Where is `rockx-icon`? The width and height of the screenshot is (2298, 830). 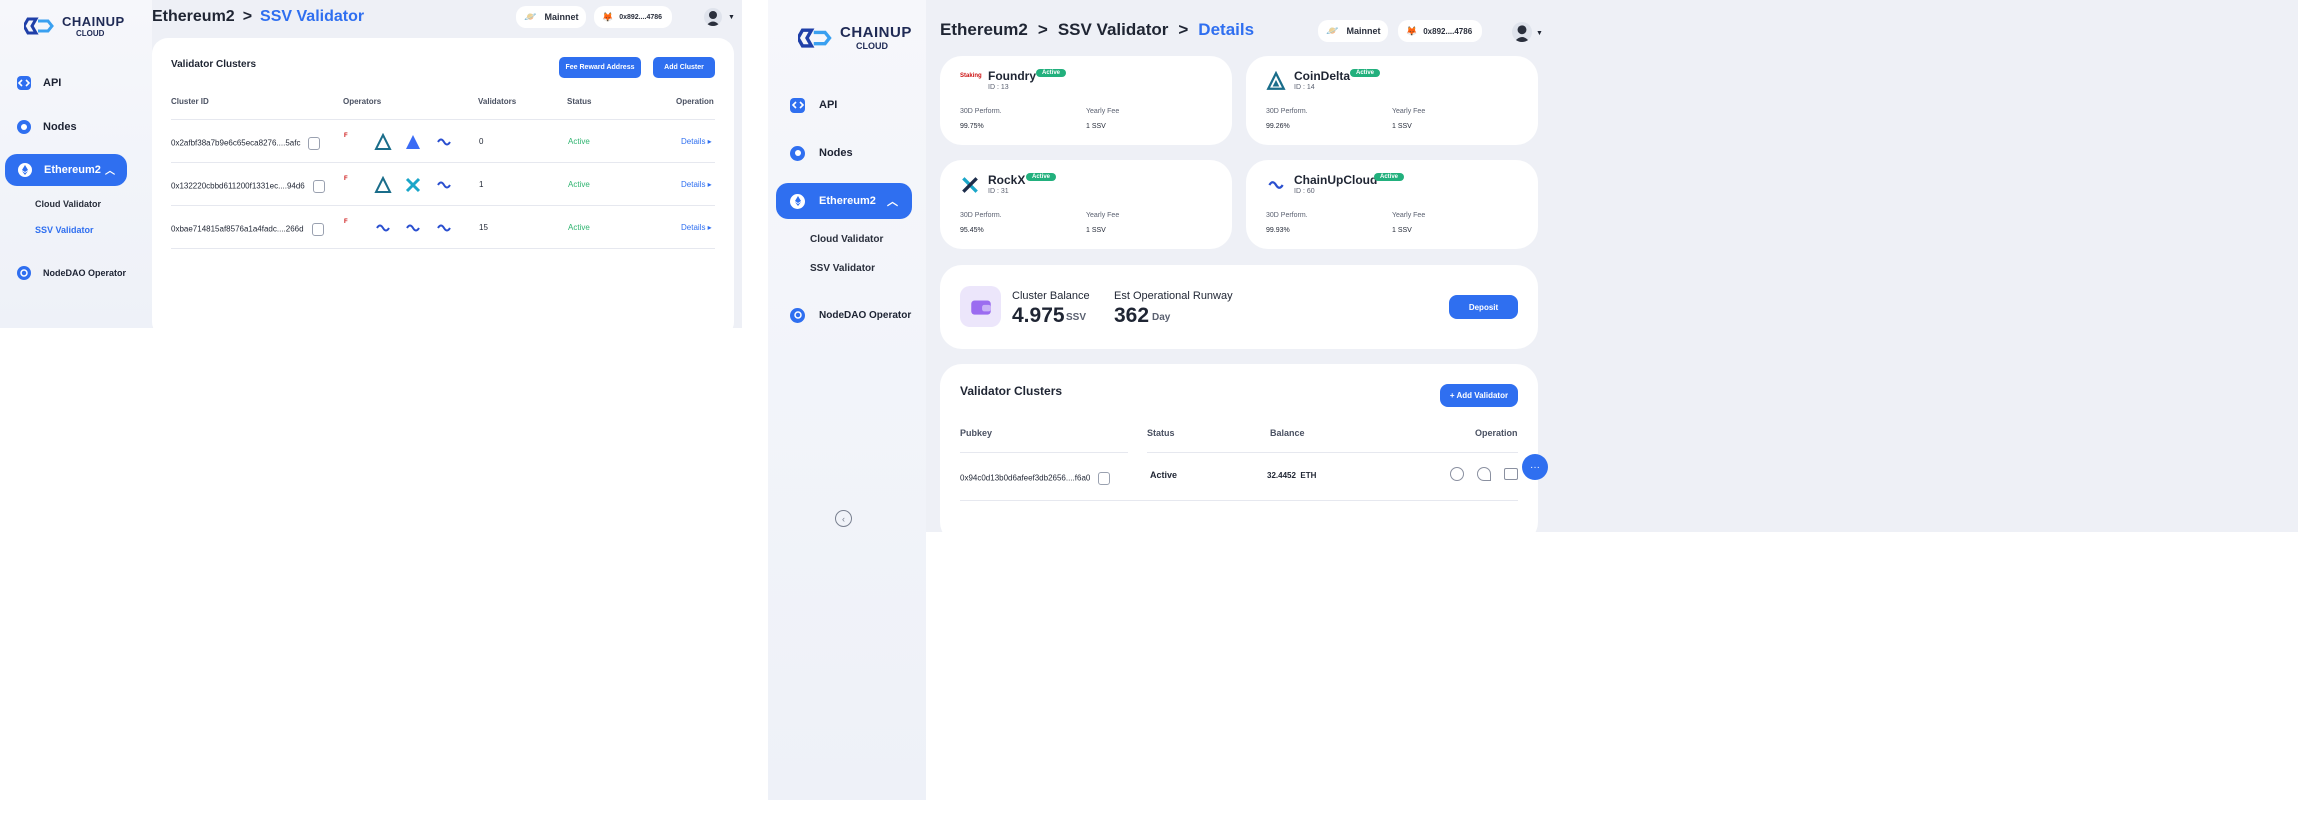
rockx-icon is located at coordinates (413, 185).